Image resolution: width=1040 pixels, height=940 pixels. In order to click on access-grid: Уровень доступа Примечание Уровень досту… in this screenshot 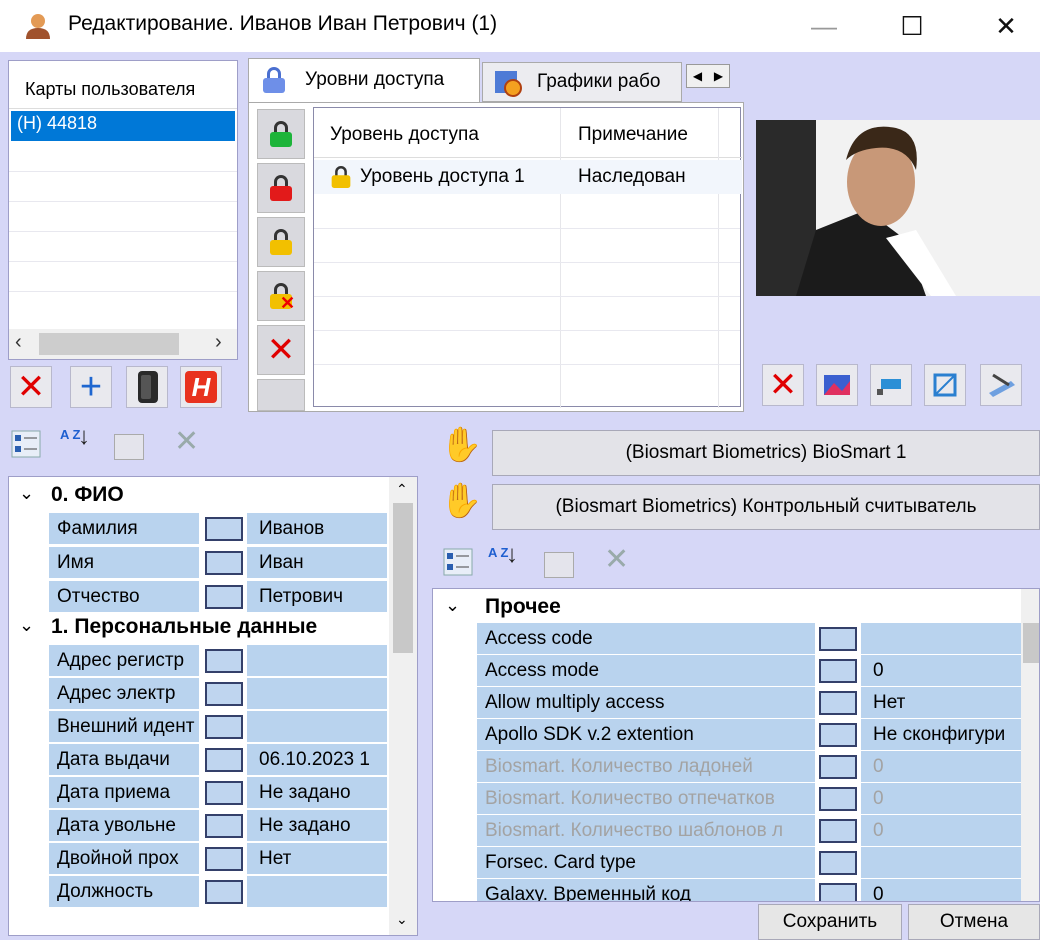, I will do `click(527, 257)`.